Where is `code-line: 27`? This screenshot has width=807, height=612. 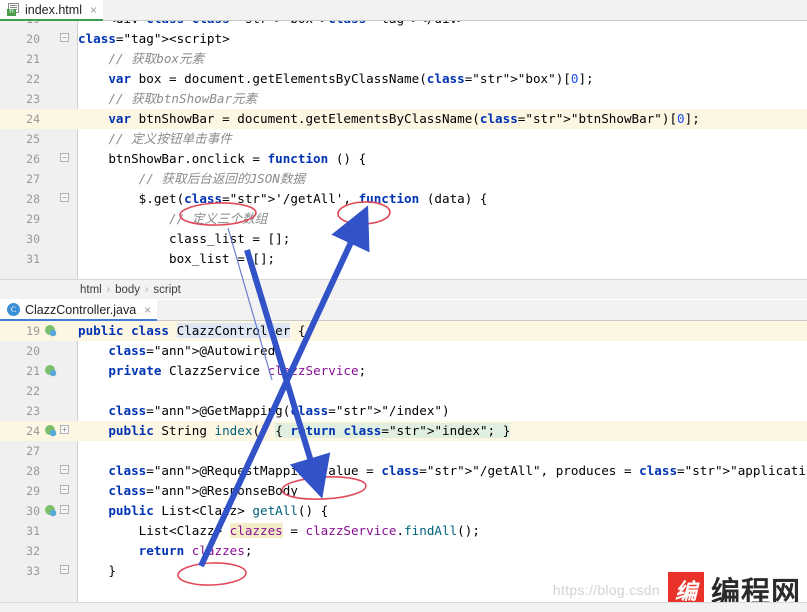 code-line: 27 is located at coordinates (403, 451).